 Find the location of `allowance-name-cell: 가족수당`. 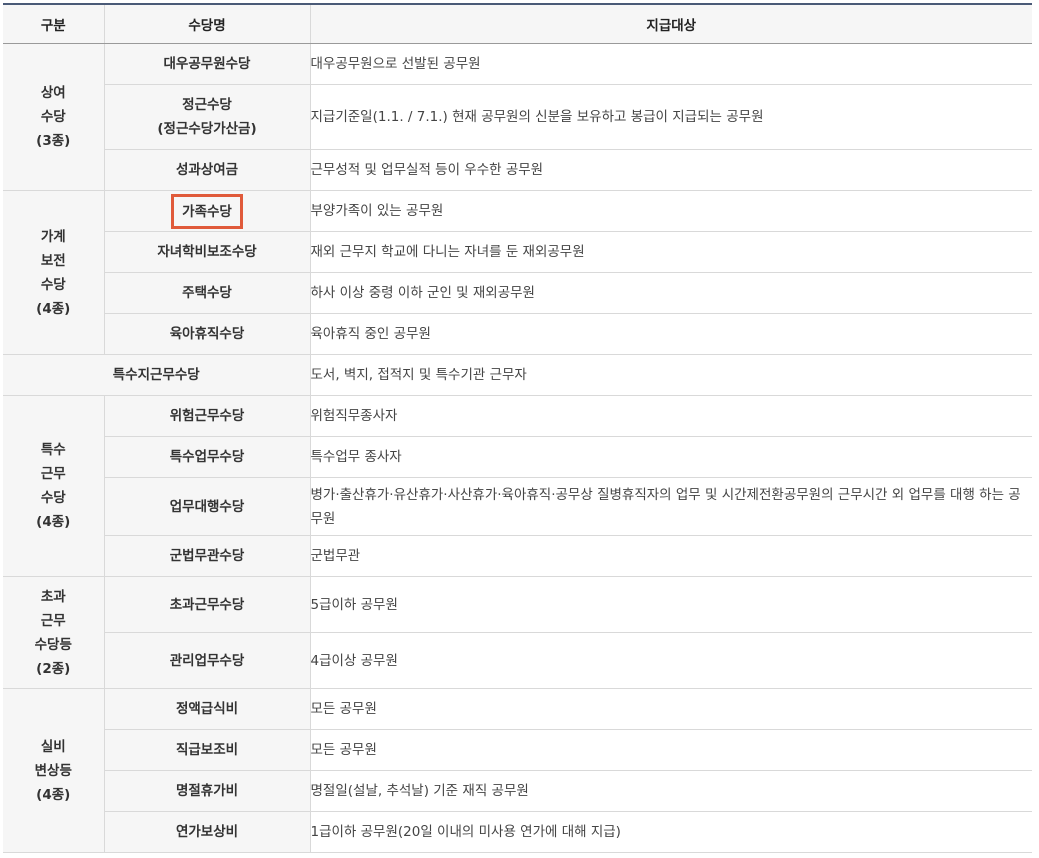

allowance-name-cell: 가족수당 is located at coordinates (206, 211).